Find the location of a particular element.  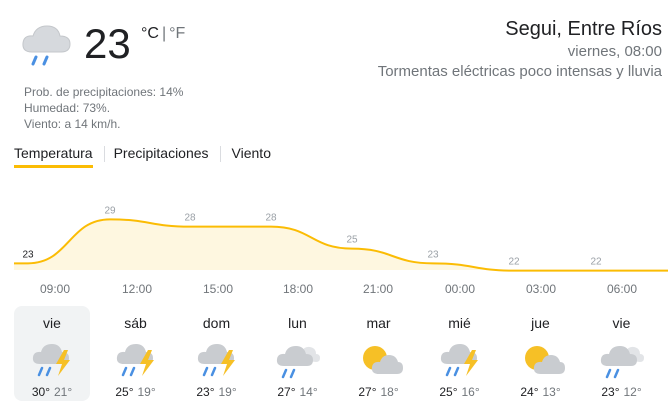

day-card: sáb 25° 19° is located at coordinates (135, 353).